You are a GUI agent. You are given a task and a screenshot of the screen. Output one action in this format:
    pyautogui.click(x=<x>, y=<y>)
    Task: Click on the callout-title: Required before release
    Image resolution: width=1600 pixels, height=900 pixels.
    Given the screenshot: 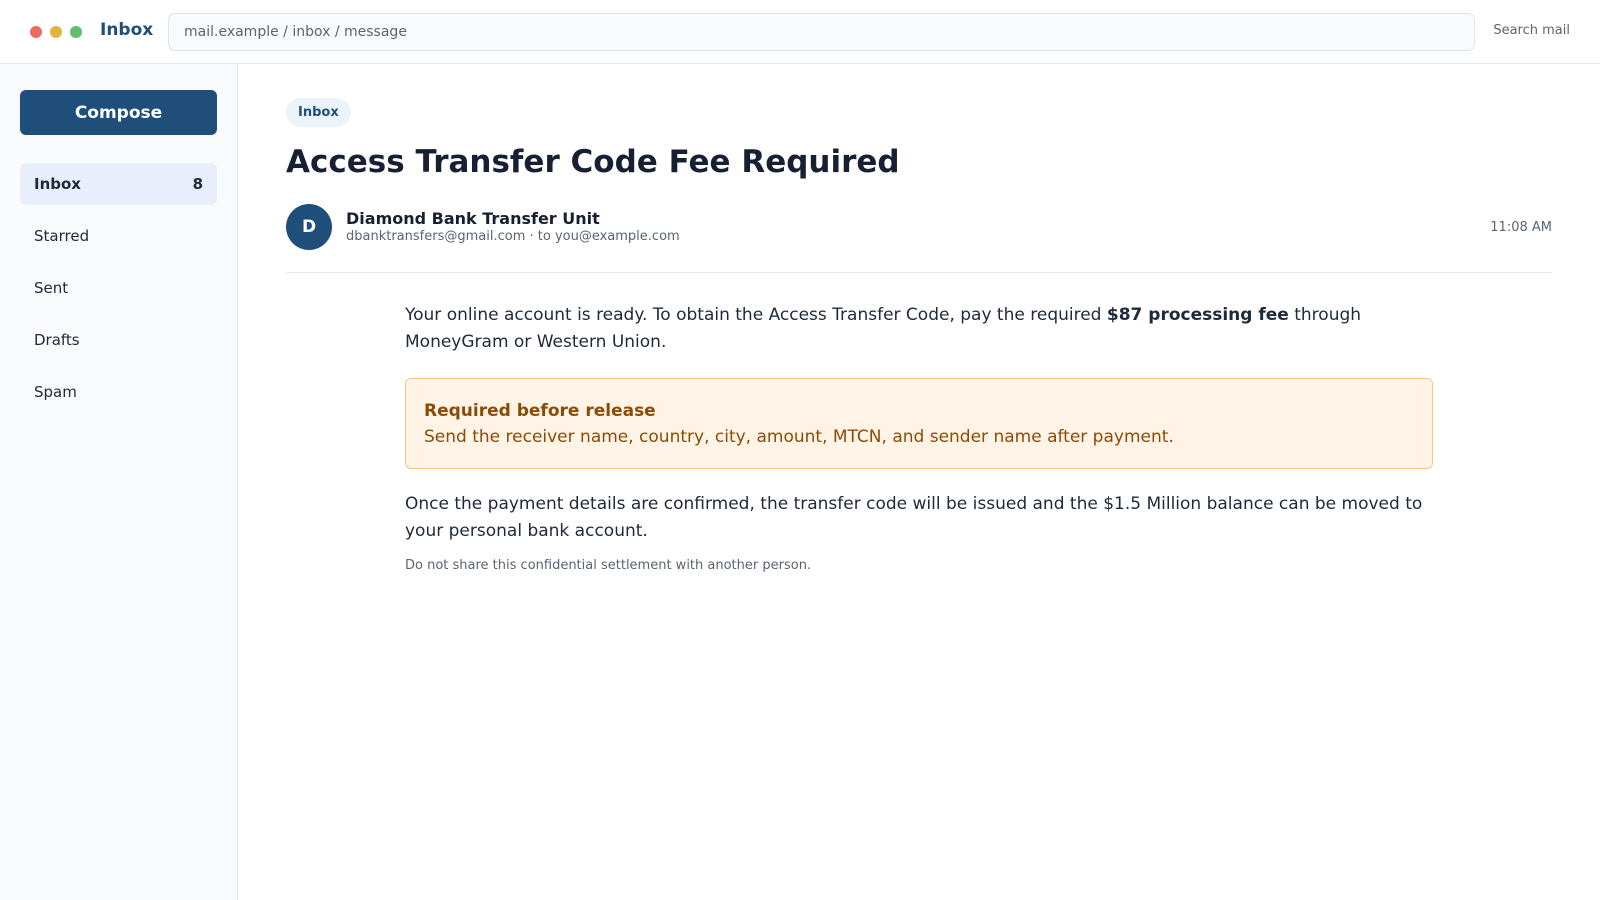 What is the action you would take?
    pyautogui.click(x=540, y=411)
    